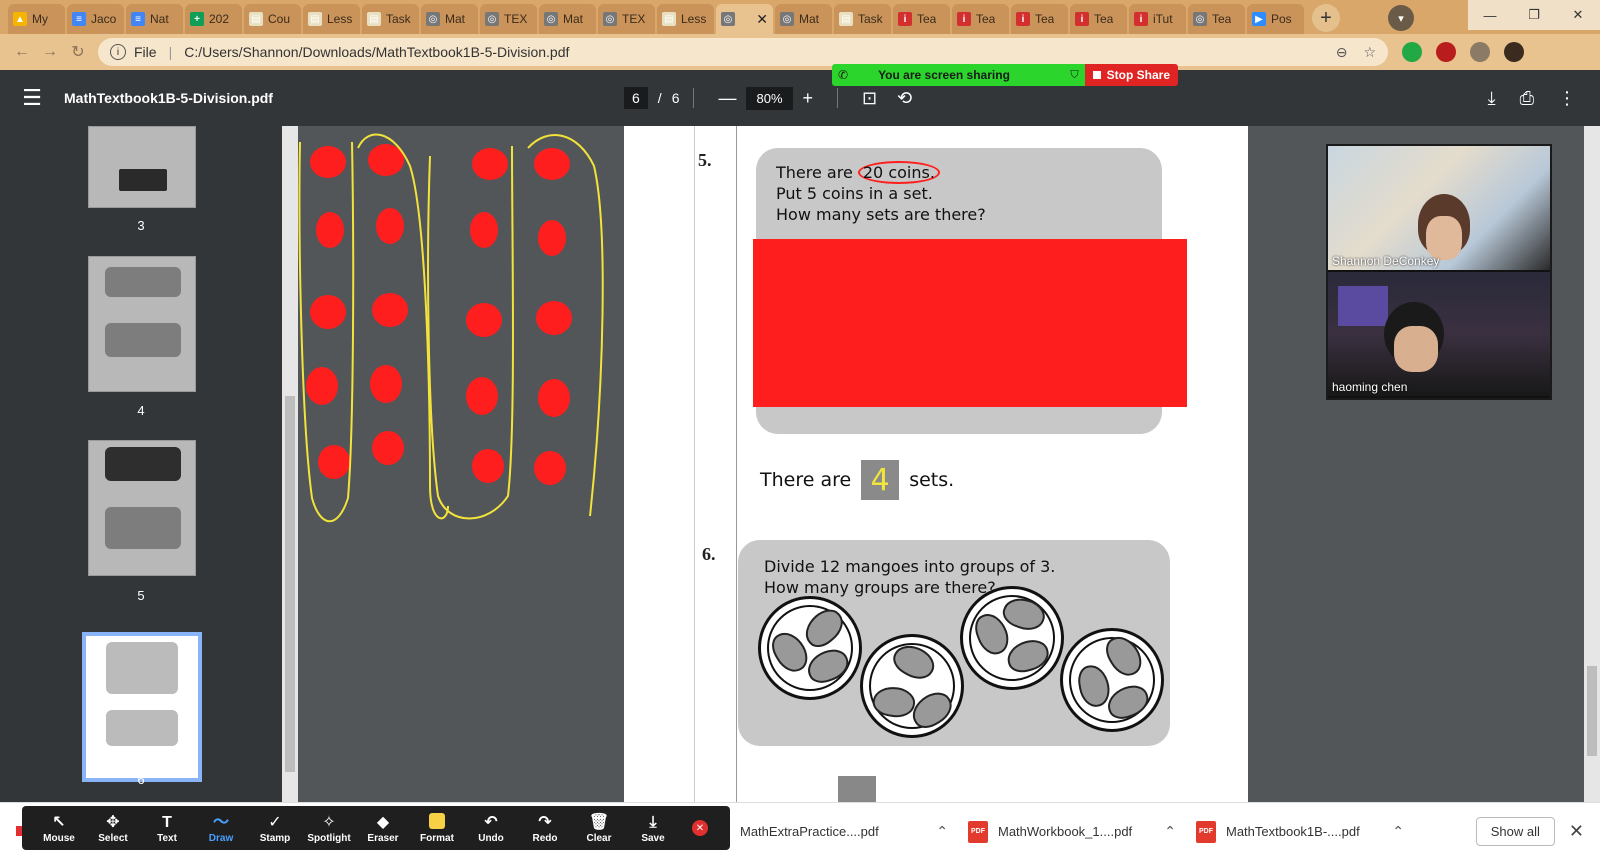 This screenshot has width=1600, height=860. I want to click on browser-tab: ◎ Tea, so click(1216, 19).